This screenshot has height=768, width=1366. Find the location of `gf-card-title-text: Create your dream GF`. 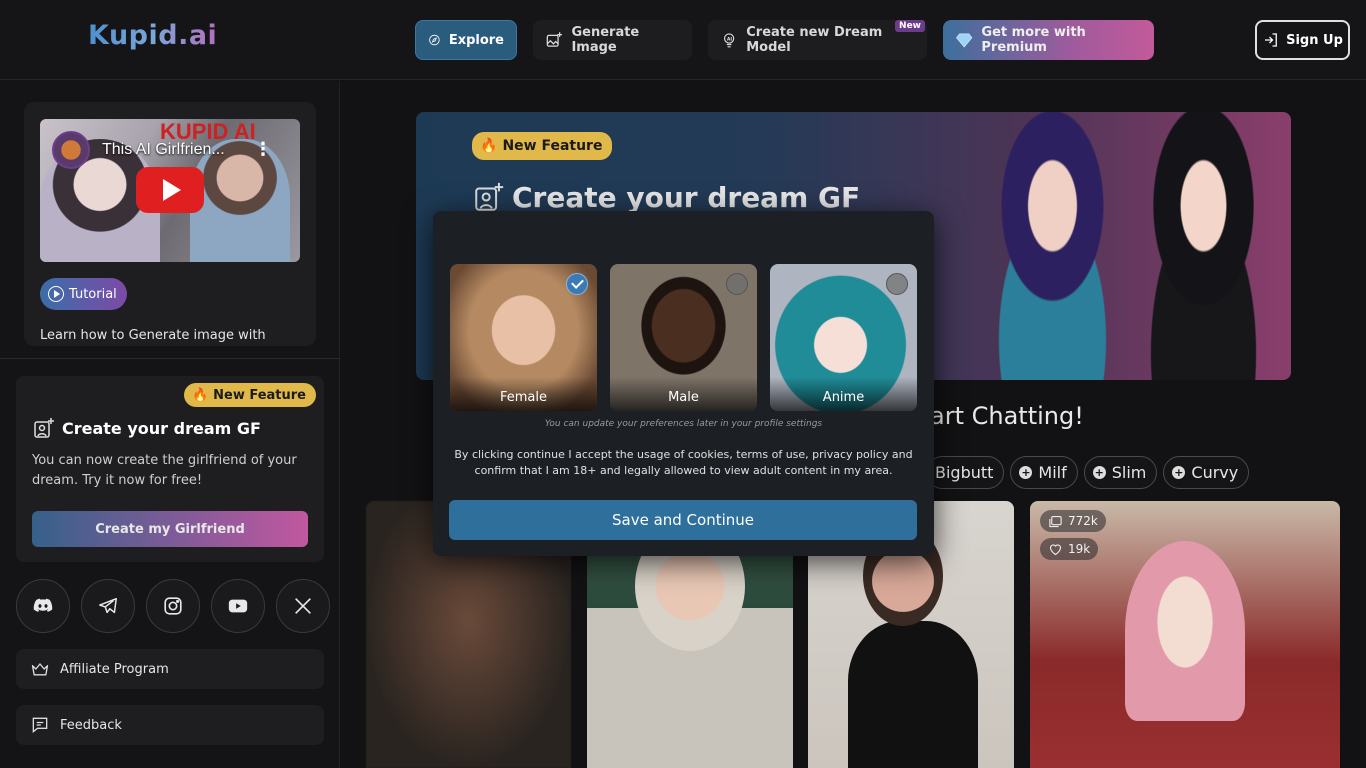

gf-card-title-text: Create your dream GF is located at coordinates (161, 428).